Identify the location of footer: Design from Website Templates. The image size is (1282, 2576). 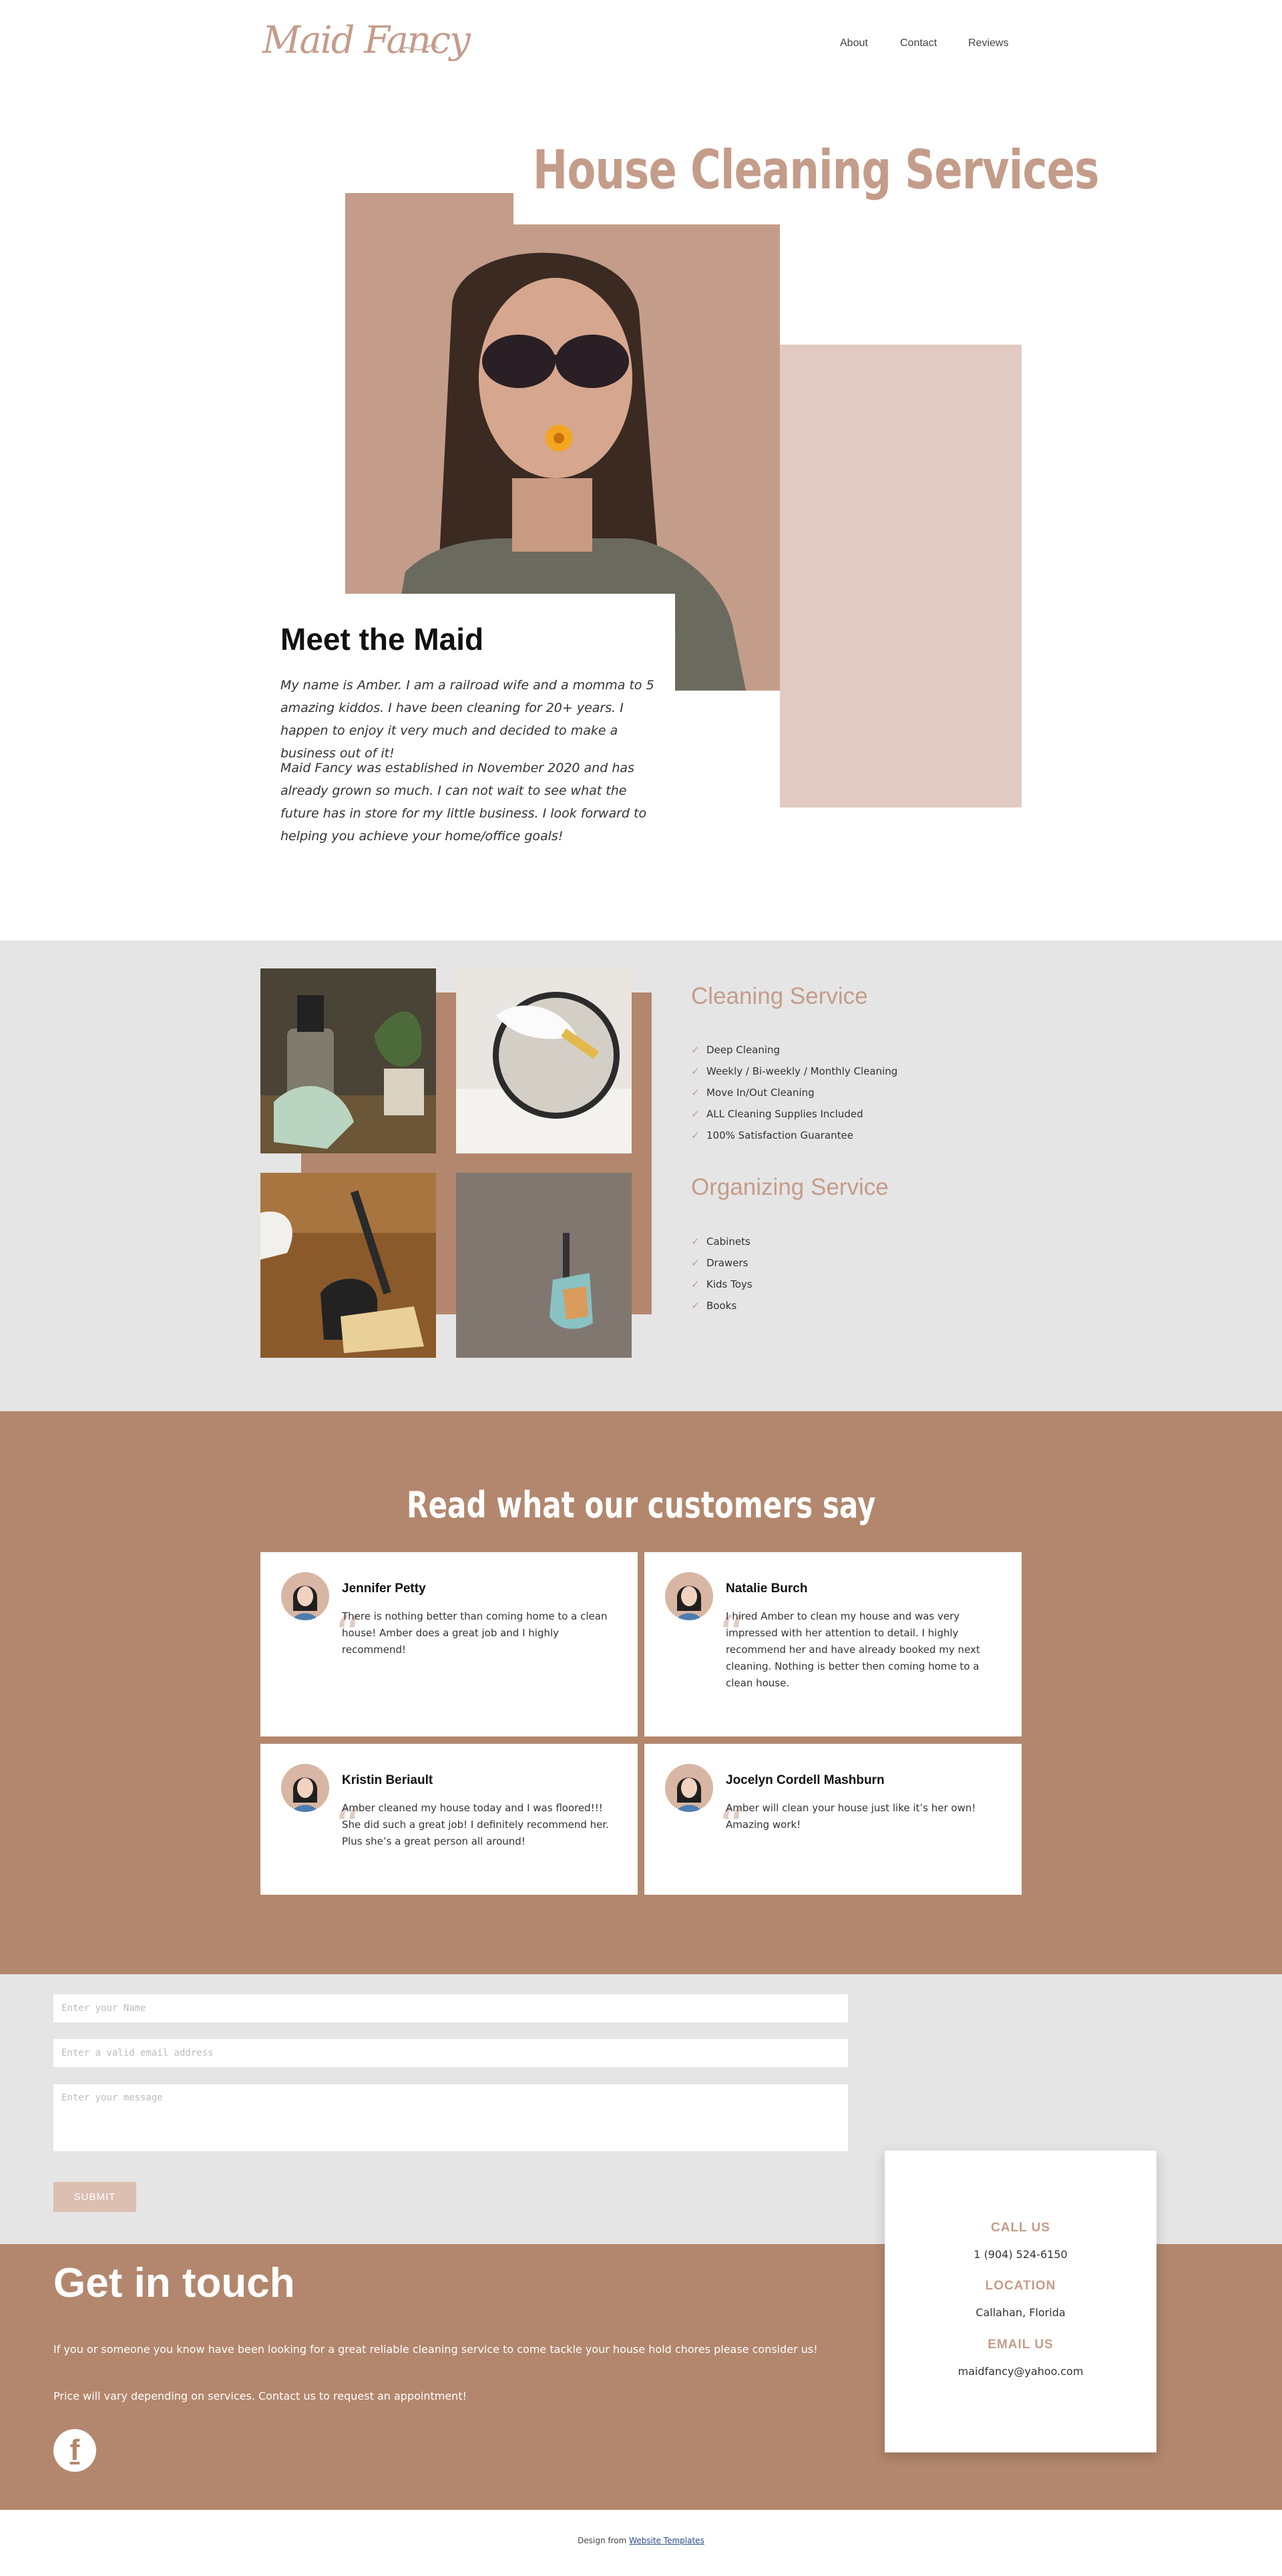
(641, 2540).